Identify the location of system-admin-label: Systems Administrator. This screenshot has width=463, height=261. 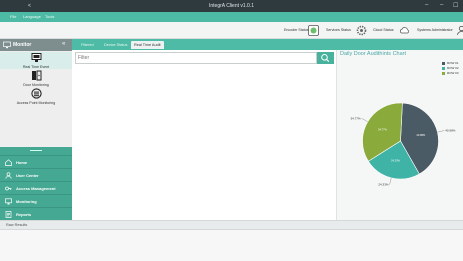
(435, 30).